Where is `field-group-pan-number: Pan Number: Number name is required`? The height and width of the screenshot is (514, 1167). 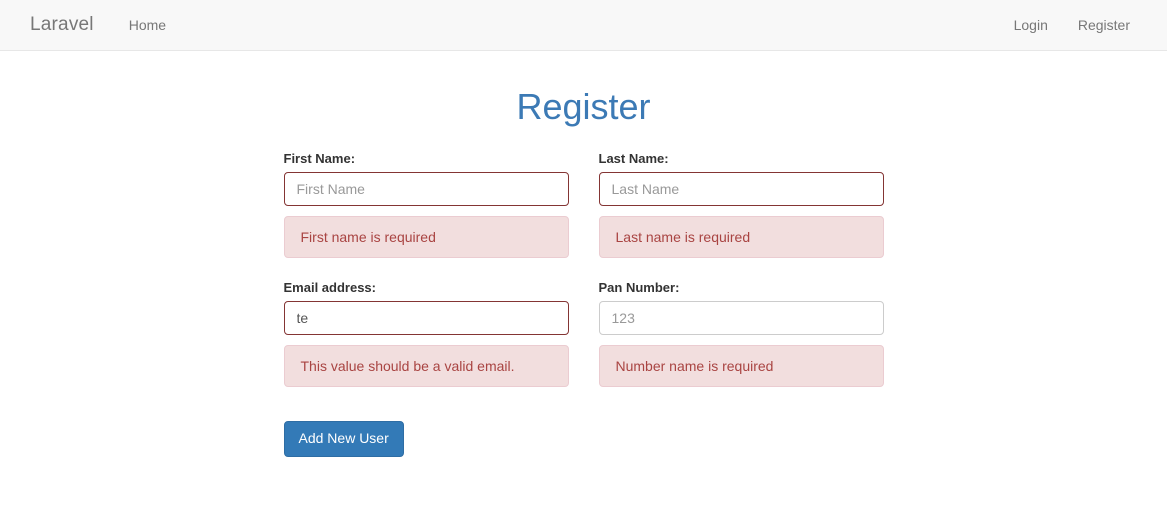 field-group-pan-number: Pan Number: Number name is required is located at coordinates (741, 333).